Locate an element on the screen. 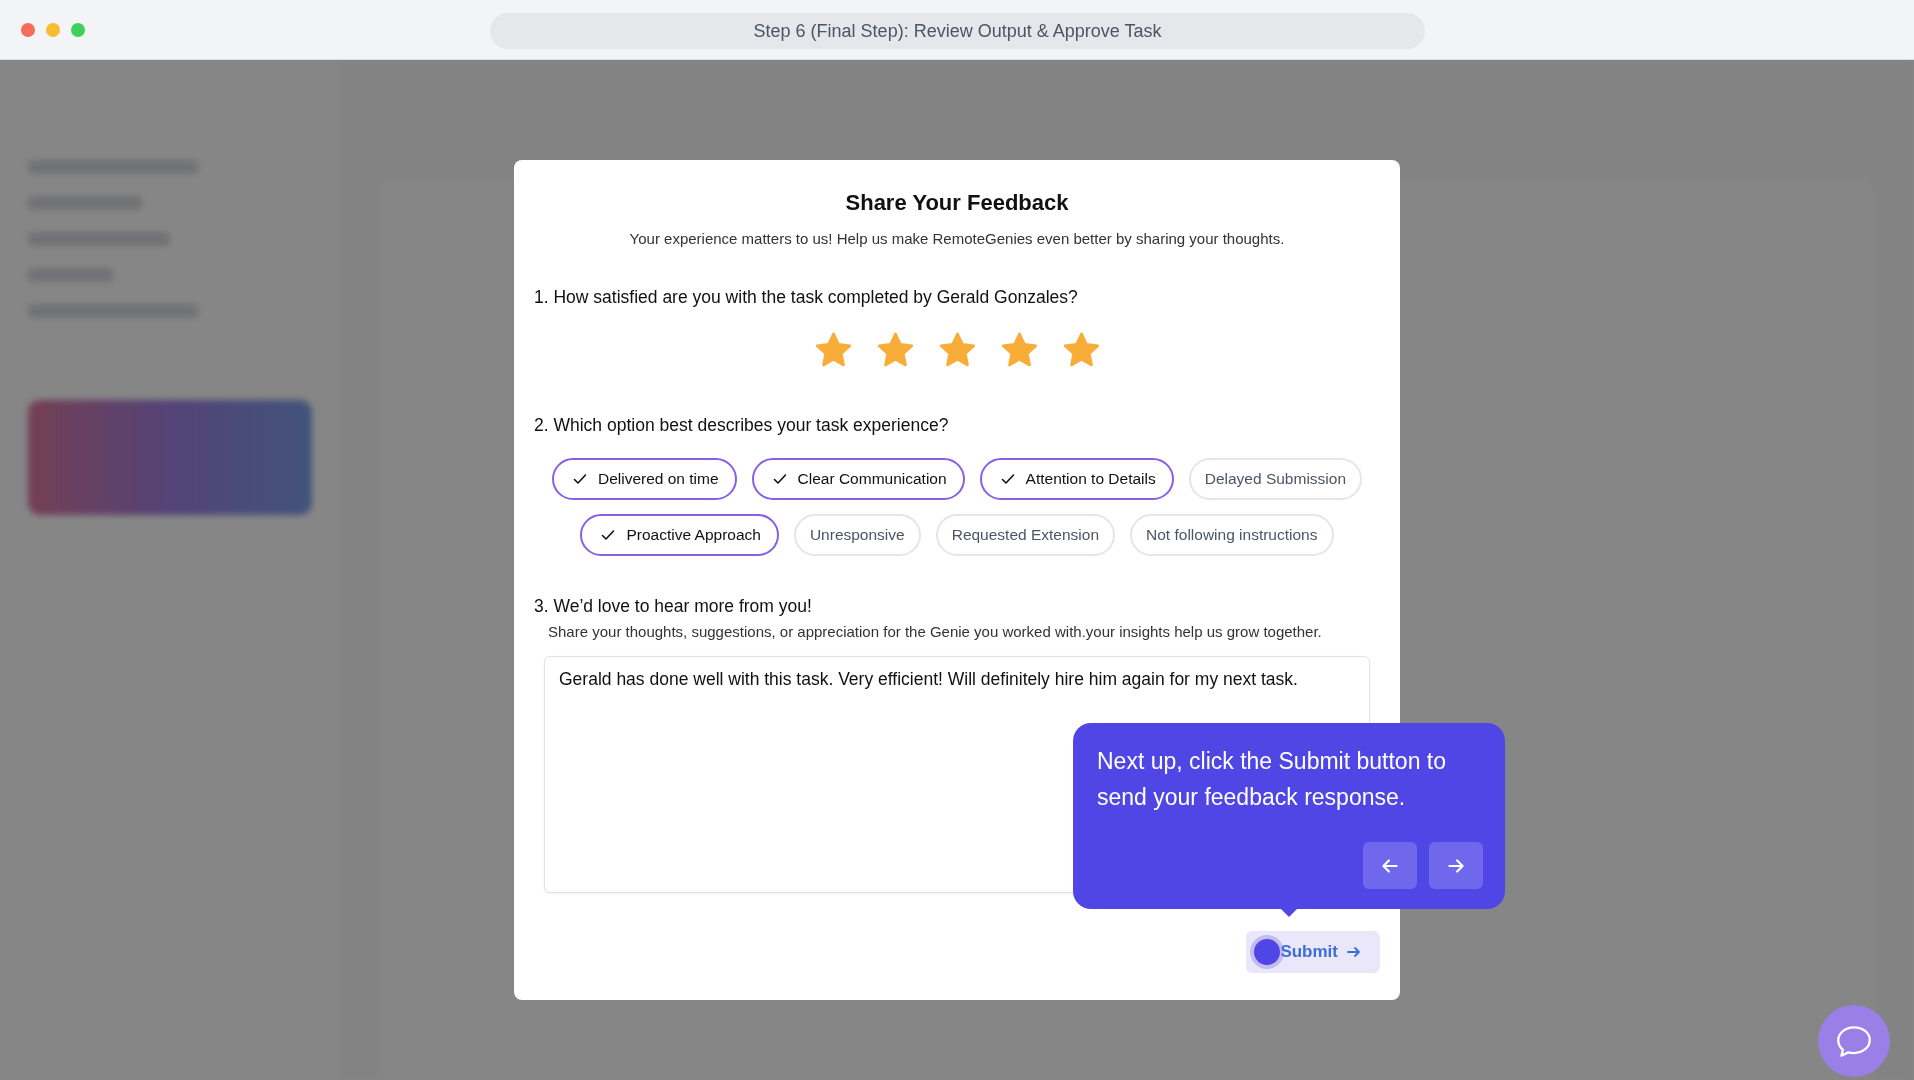 The image size is (1914, 1080). window-title: Step 6 (Final Step): Review Output & Approve Task is located at coordinates (957, 31).